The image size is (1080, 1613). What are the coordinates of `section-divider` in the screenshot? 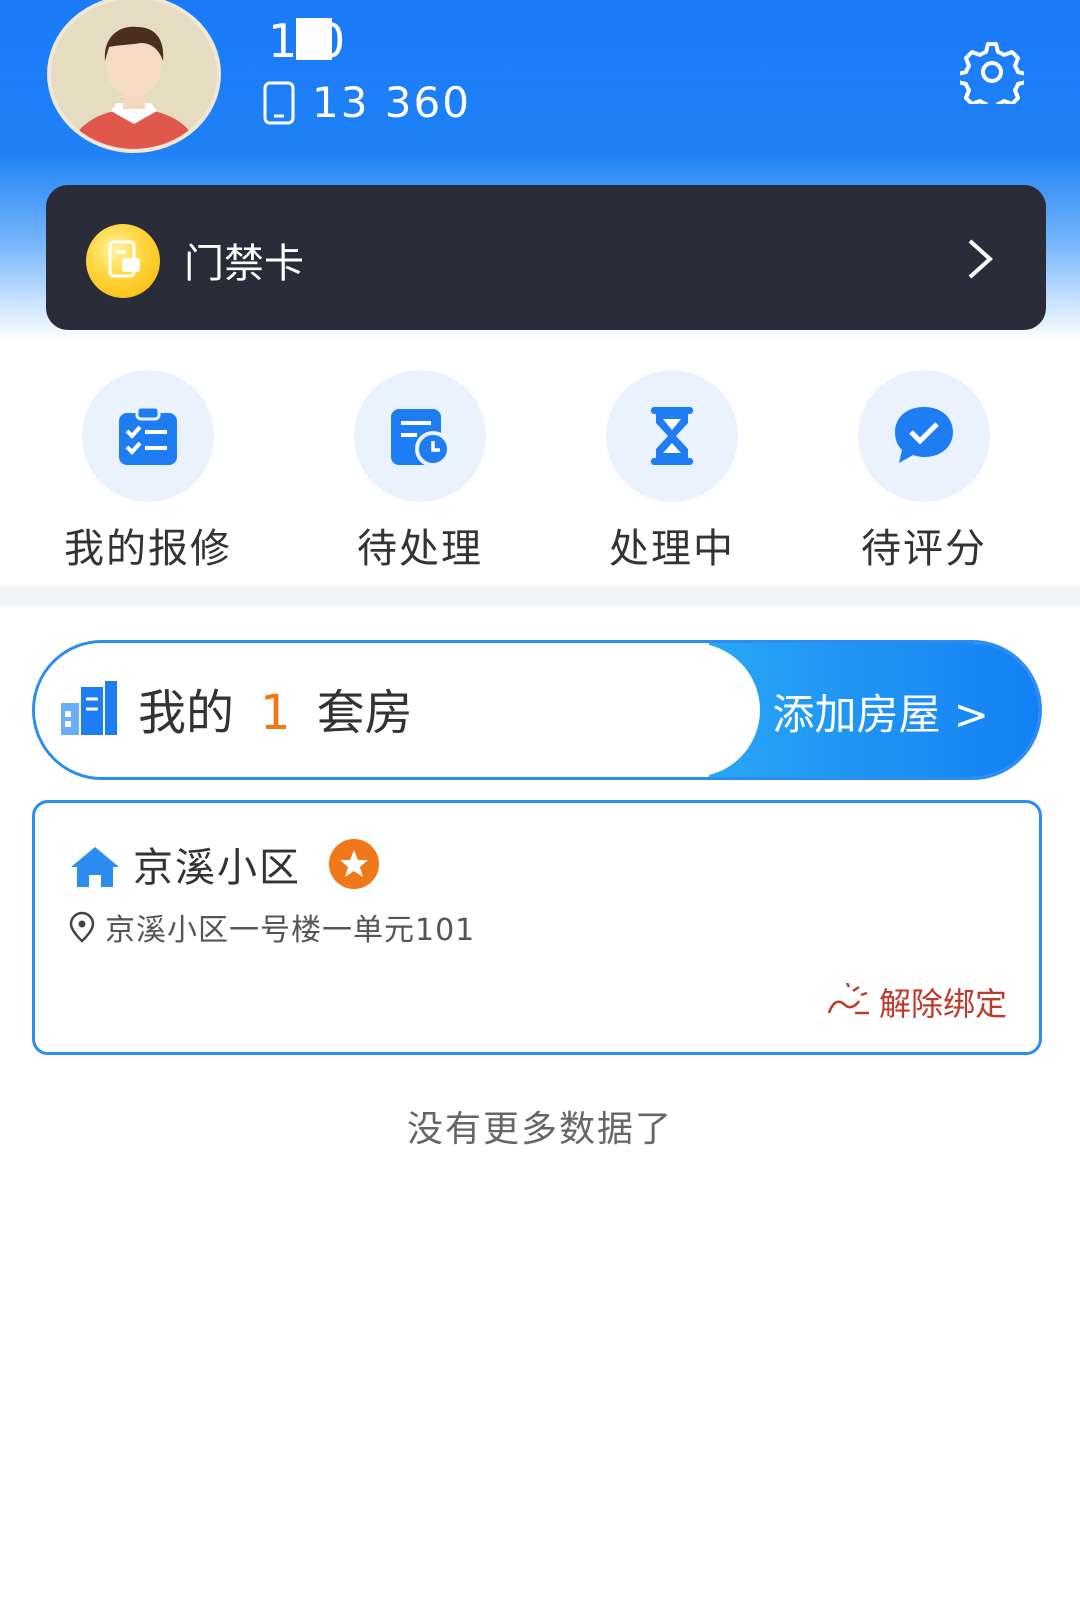 It's located at (540, 596).